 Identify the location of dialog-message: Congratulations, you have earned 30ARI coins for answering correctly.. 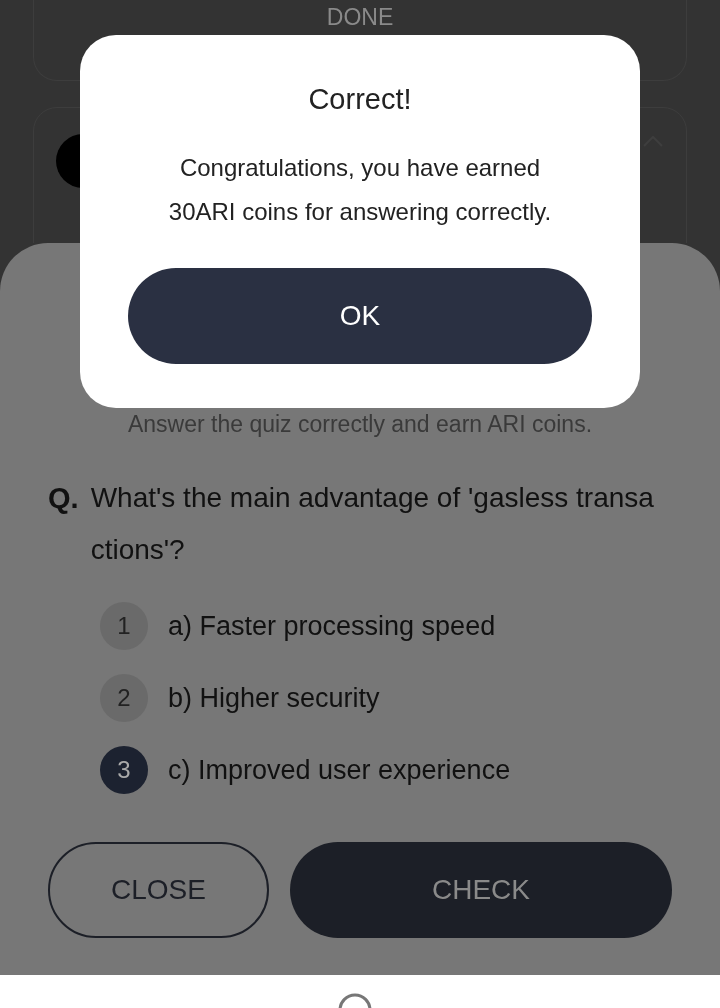
(360, 190).